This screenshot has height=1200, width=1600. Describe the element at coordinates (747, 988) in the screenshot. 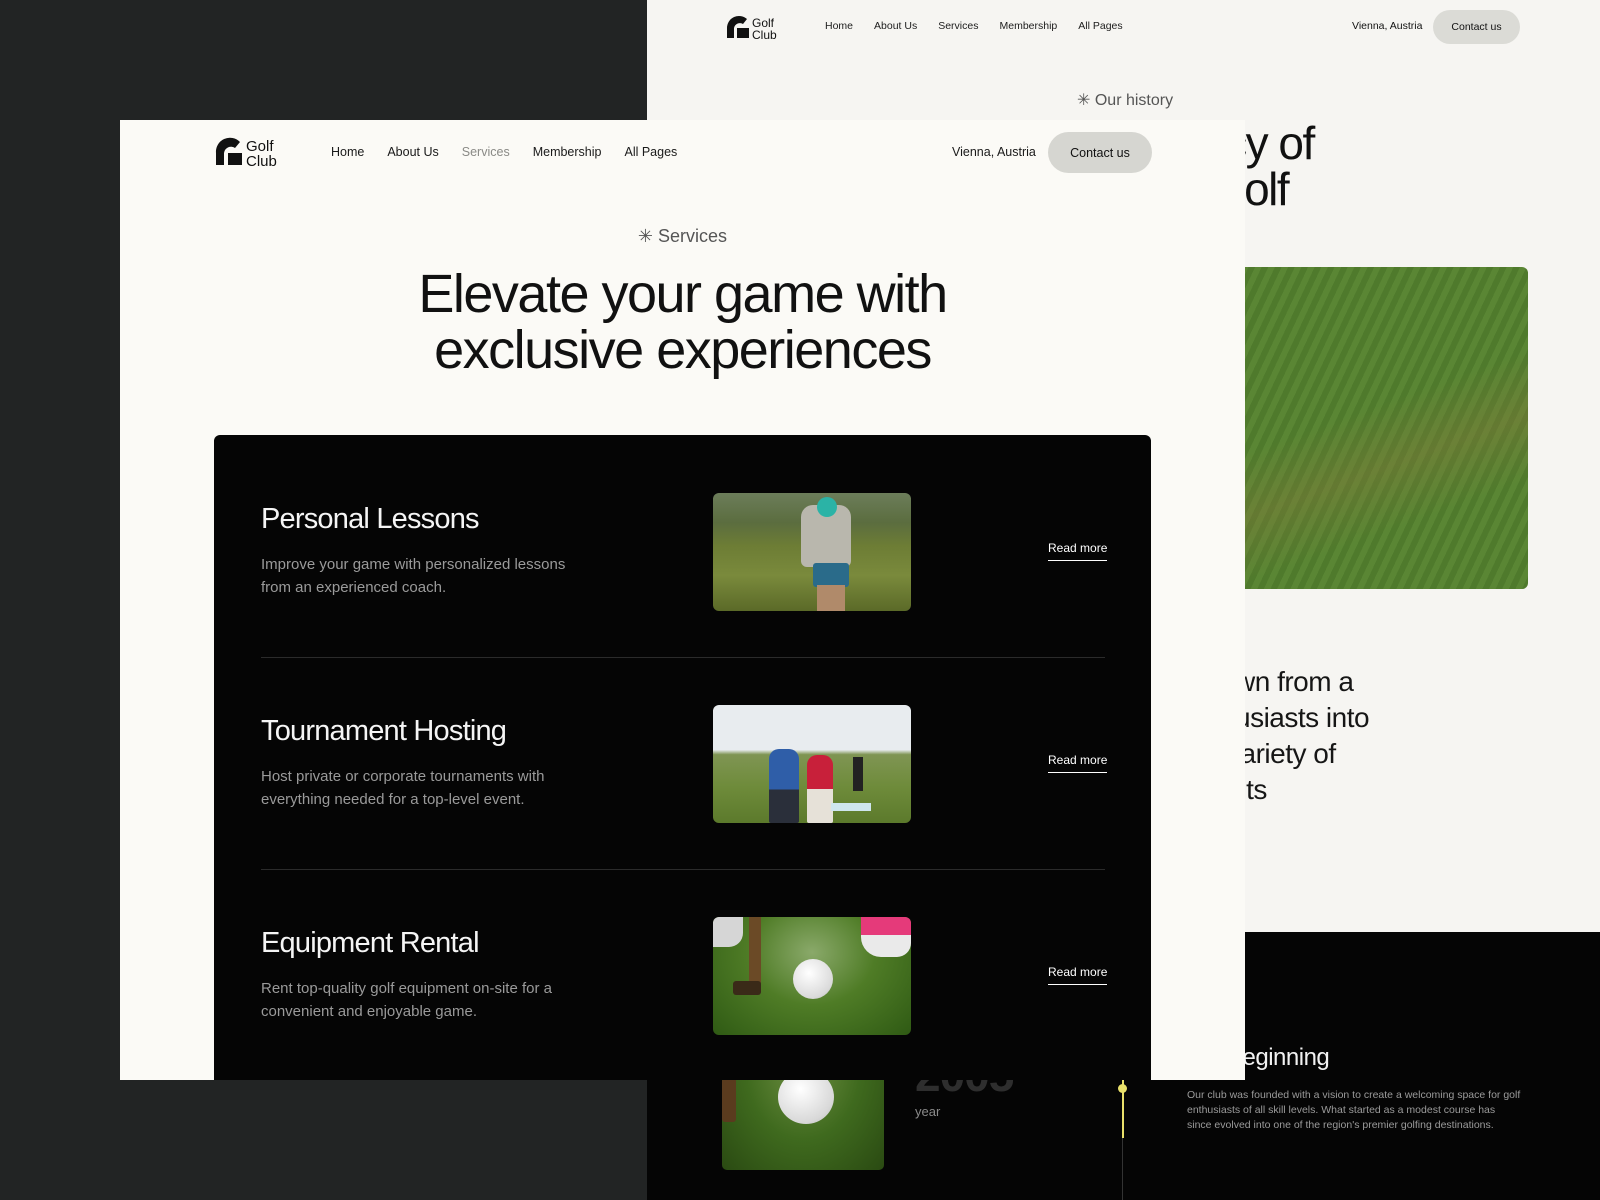

I see `club-head` at that location.